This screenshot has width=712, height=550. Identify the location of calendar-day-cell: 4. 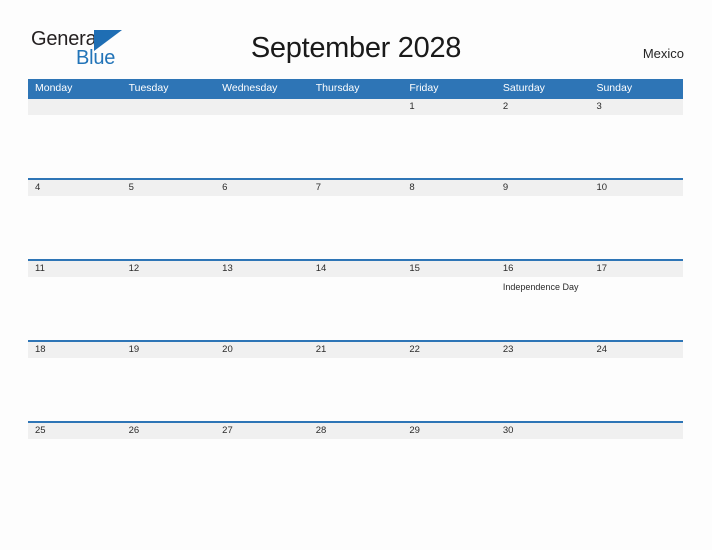
(75, 219).